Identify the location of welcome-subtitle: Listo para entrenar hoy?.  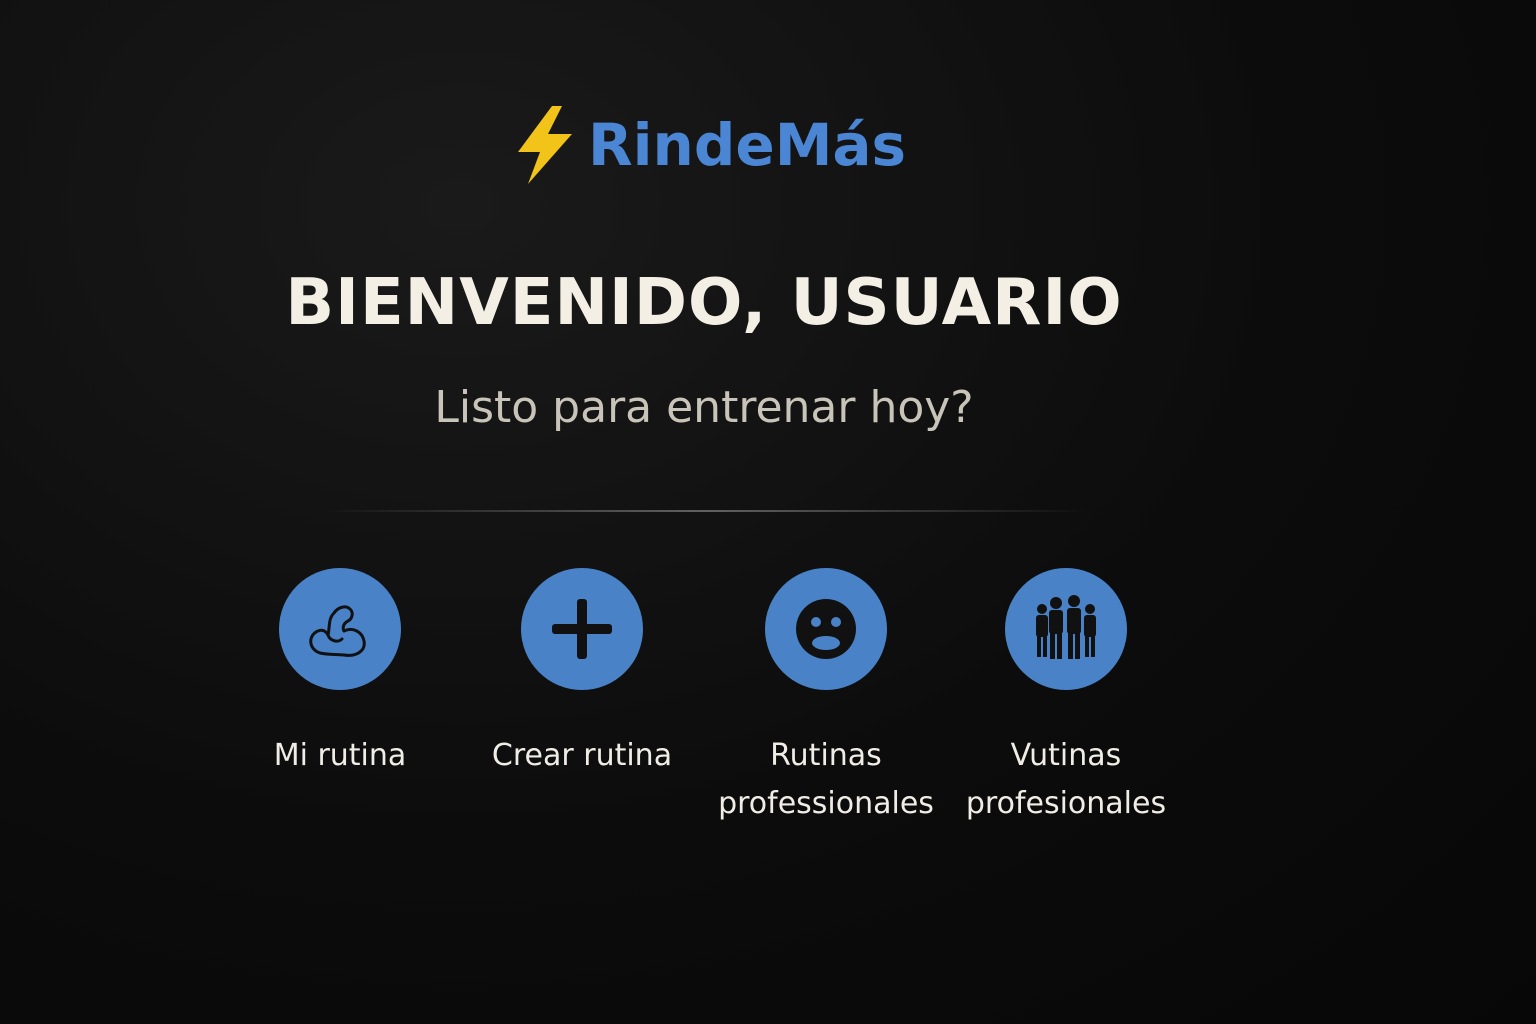
(704, 407).